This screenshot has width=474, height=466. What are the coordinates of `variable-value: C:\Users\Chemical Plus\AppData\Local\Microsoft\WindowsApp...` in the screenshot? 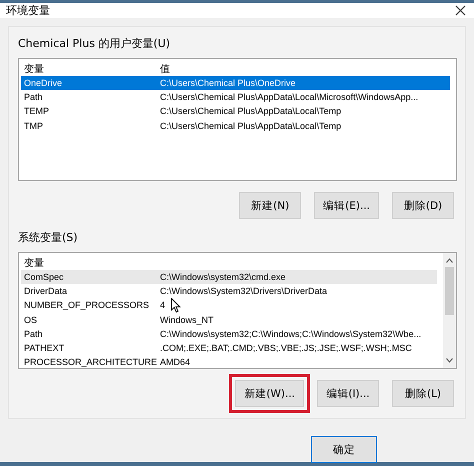 It's located at (289, 97).